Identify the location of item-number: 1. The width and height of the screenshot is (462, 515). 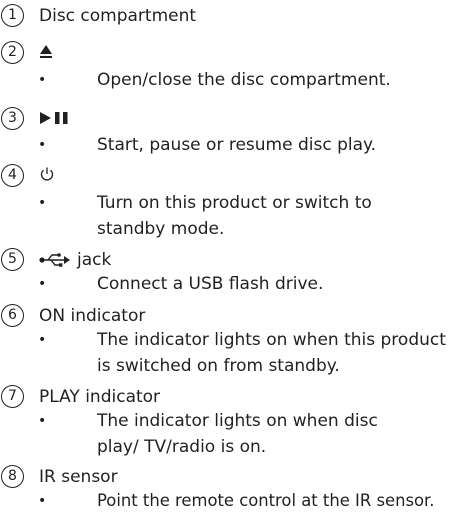
(12, 15).